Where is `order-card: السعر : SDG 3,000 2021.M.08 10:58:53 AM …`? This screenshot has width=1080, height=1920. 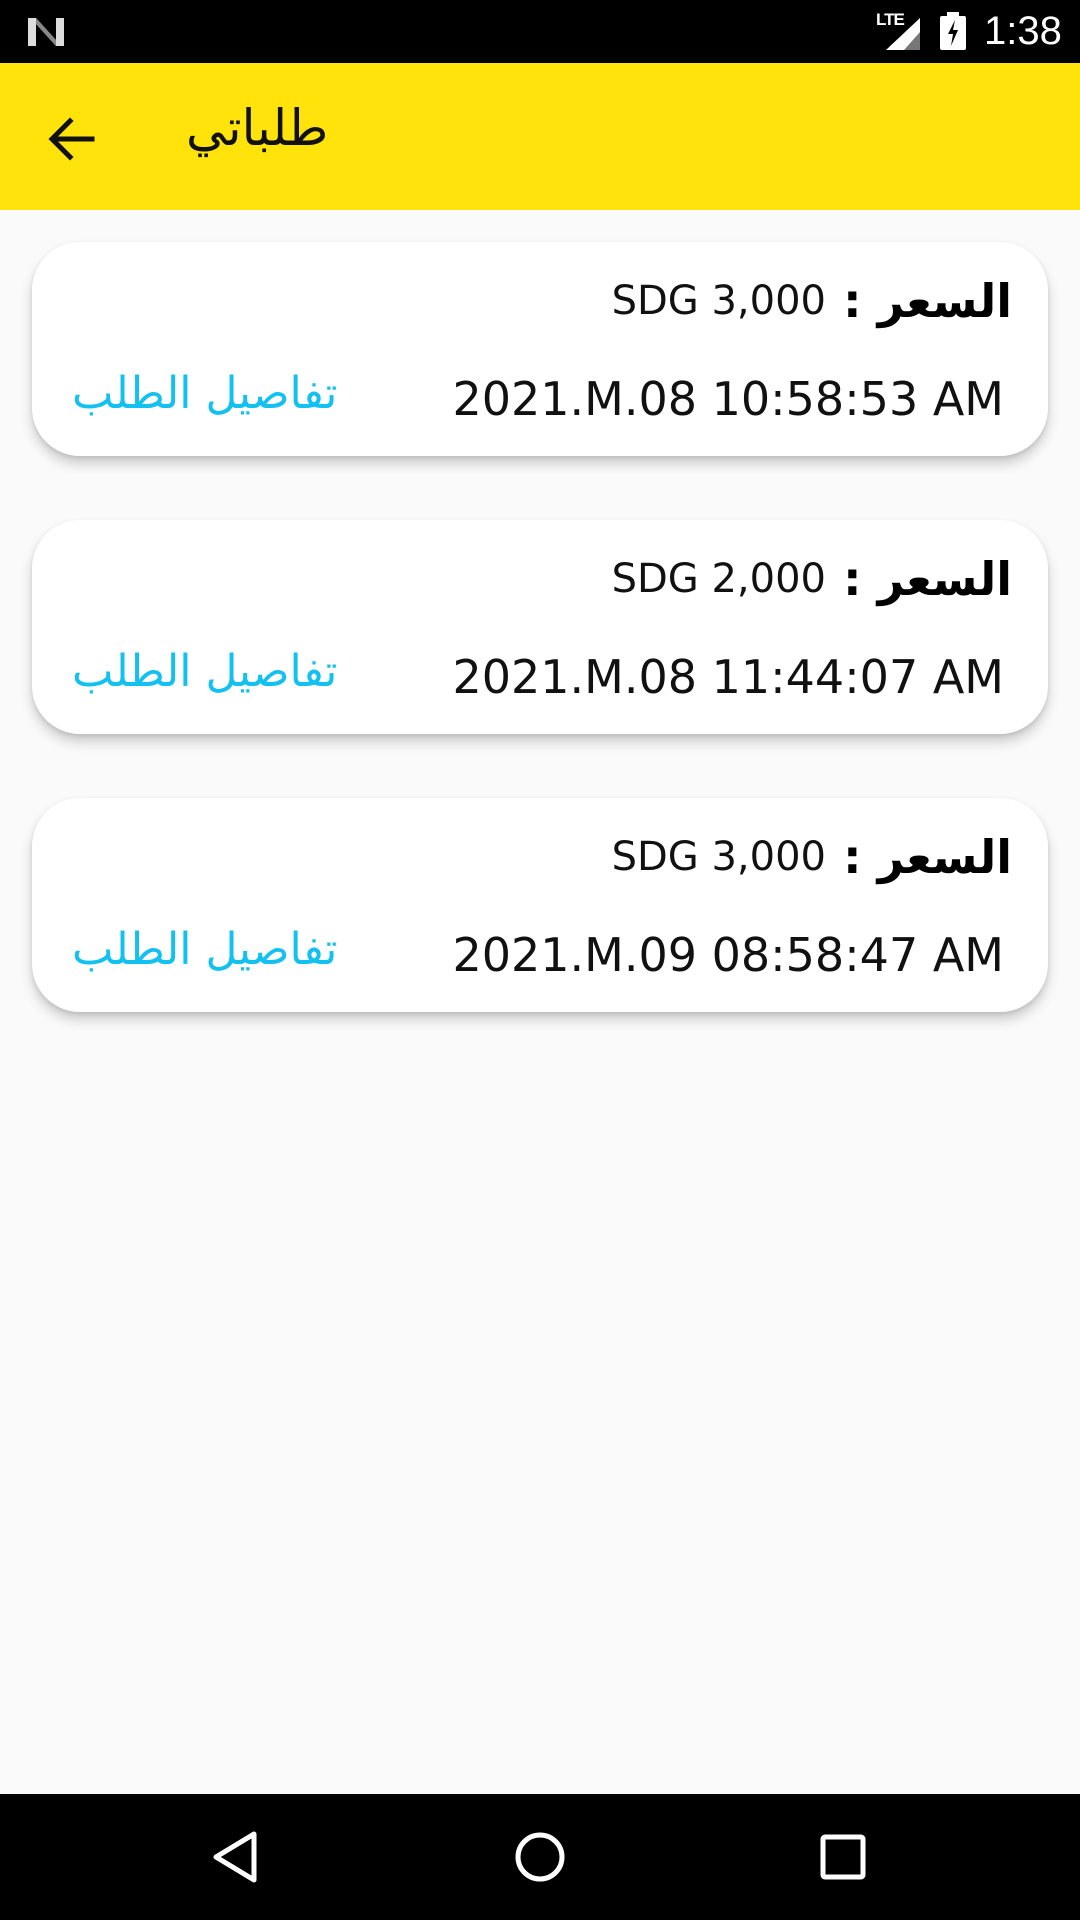
order-card: السعر : SDG 3,000 2021.M.08 10:58:53 AM … is located at coordinates (540, 349).